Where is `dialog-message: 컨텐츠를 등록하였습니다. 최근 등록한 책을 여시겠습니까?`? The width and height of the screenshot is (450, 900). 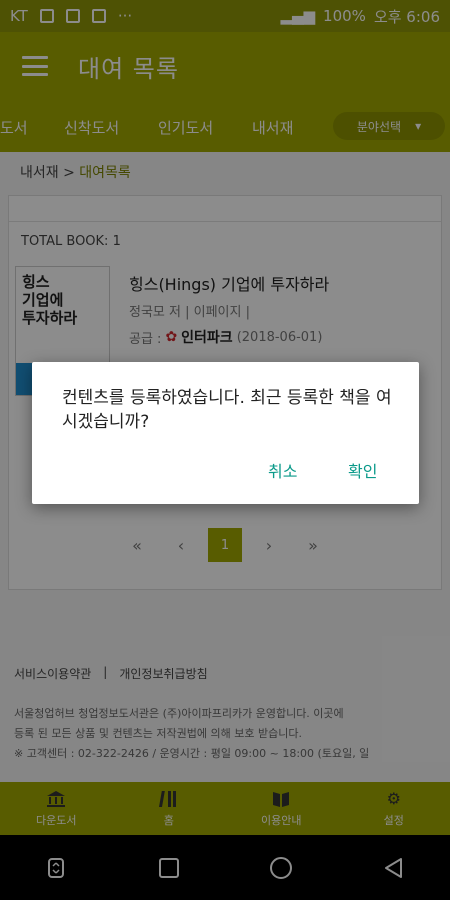 dialog-message: 컨텐츠를 등록하였습니다. 최근 등록한 책을 여시겠습니까? is located at coordinates (227, 410).